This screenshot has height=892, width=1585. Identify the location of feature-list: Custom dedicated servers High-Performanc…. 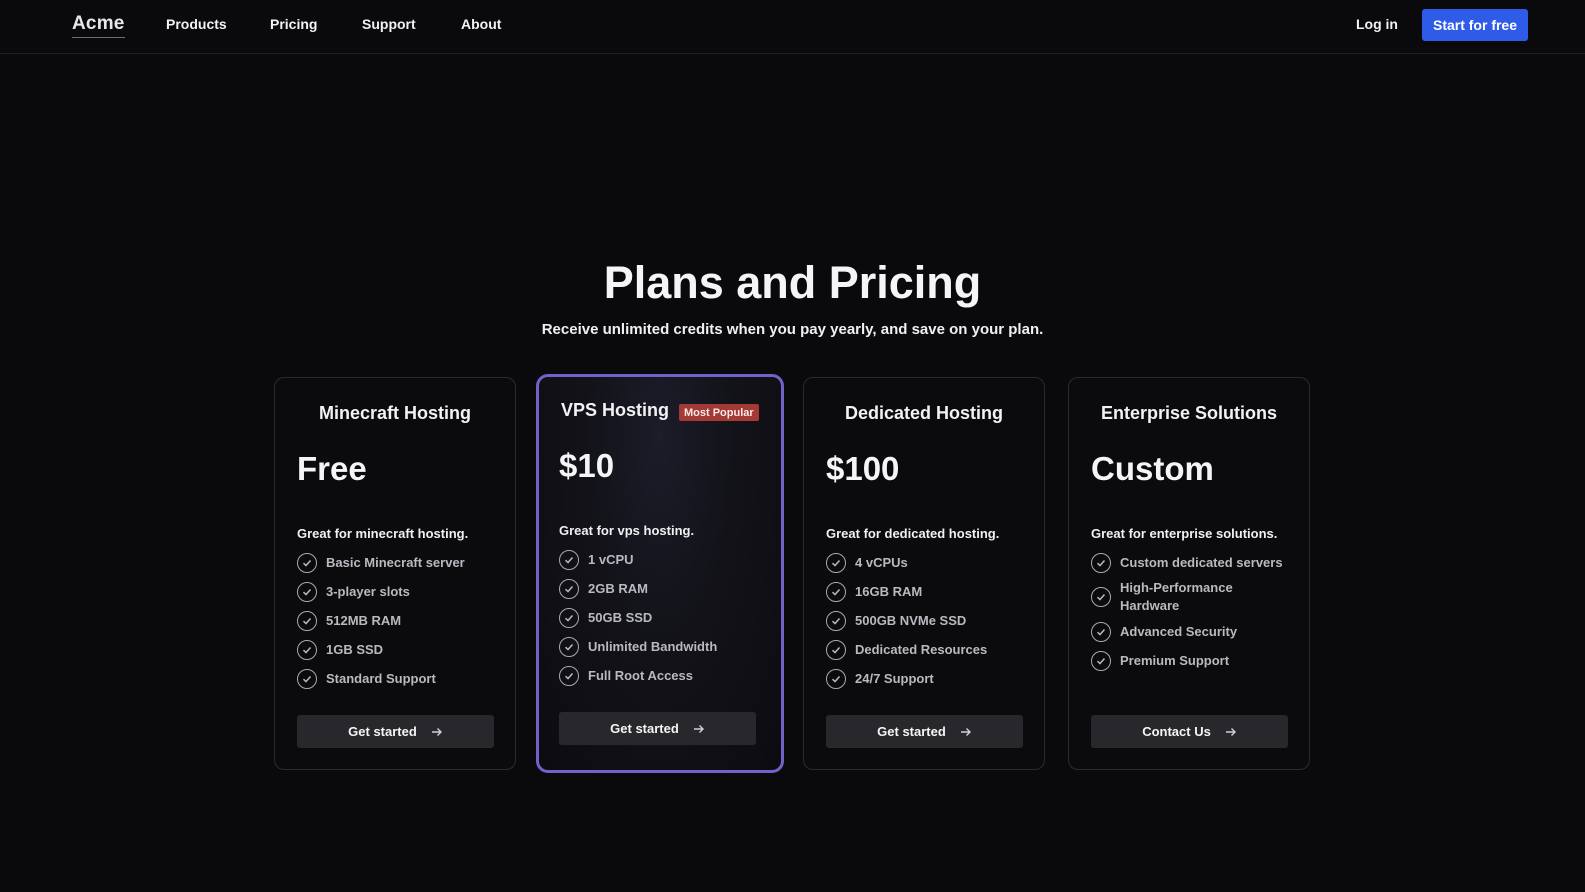
(1191, 611).